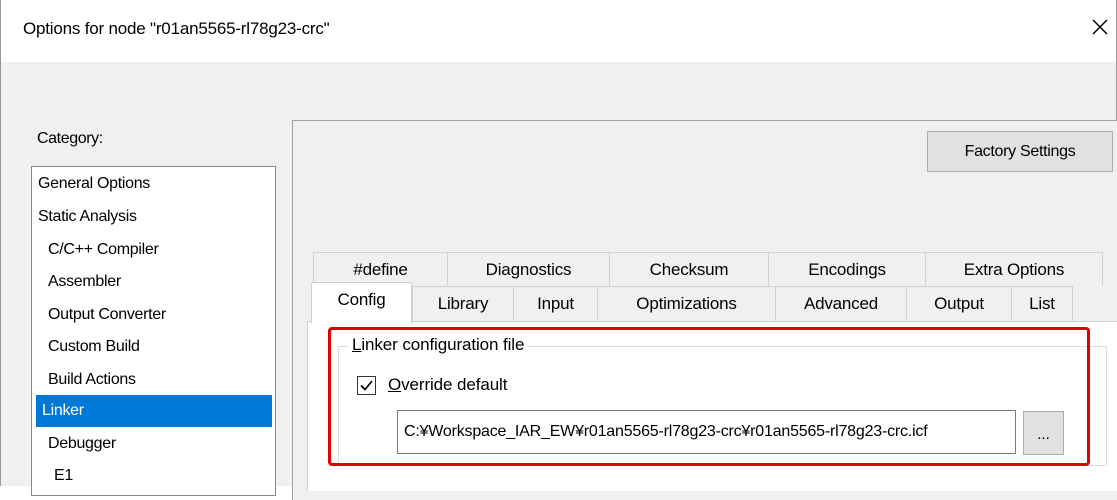  What do you see at coordinates (154, 411) in the screenshot?
I see `category-item-linker: Linker` at bounding box center [154, 411].